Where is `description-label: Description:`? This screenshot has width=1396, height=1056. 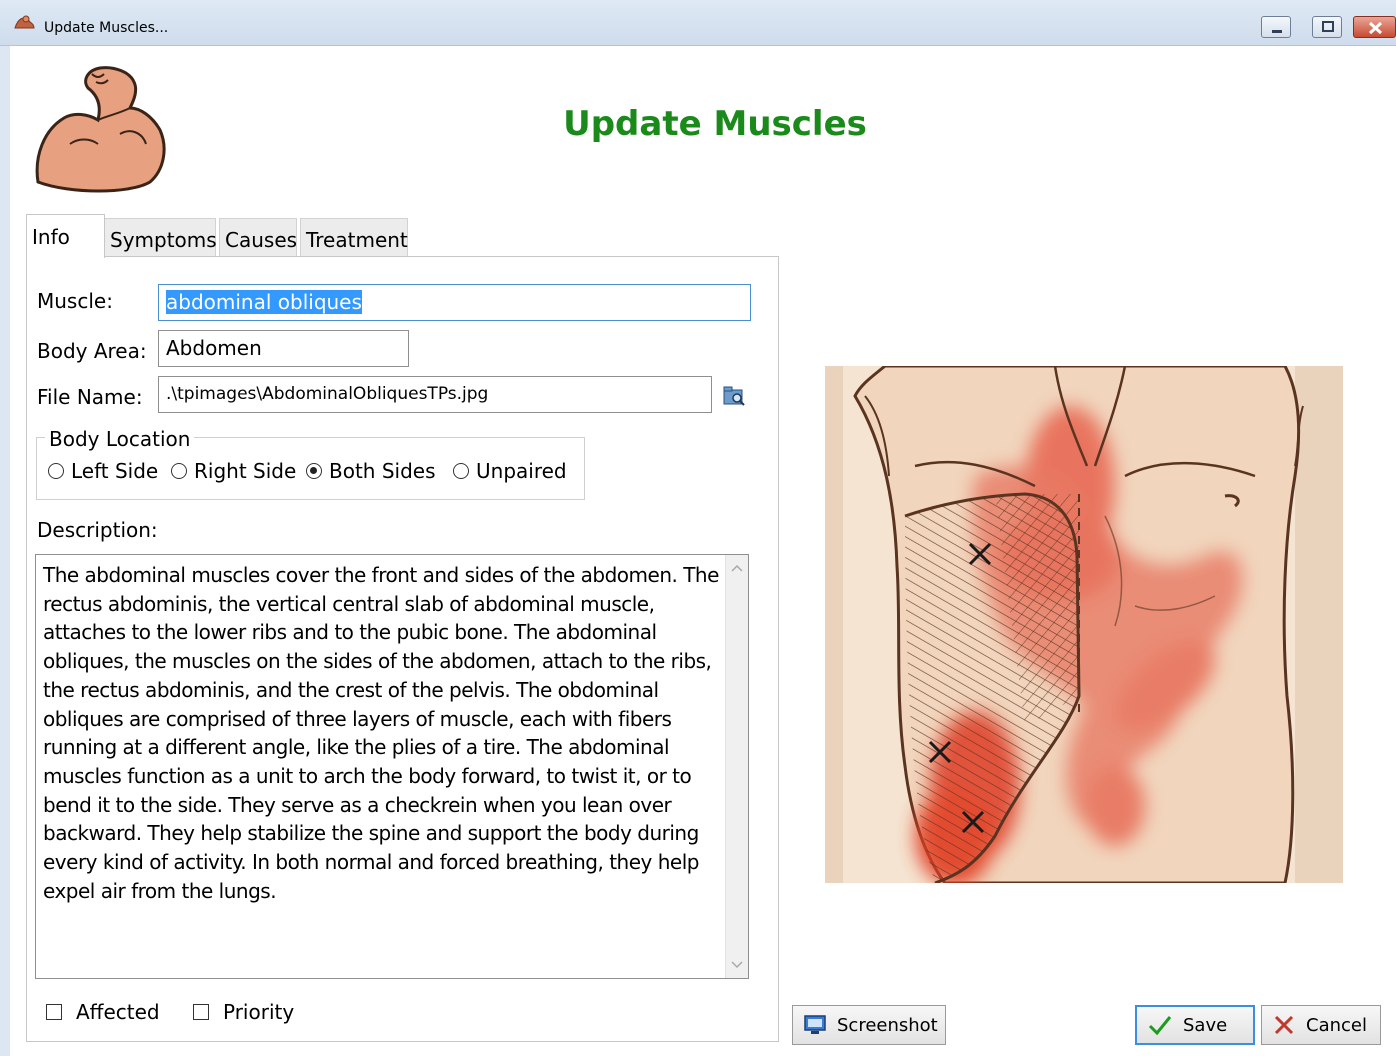 description-label: Description: is located at coordinates (97, 530).